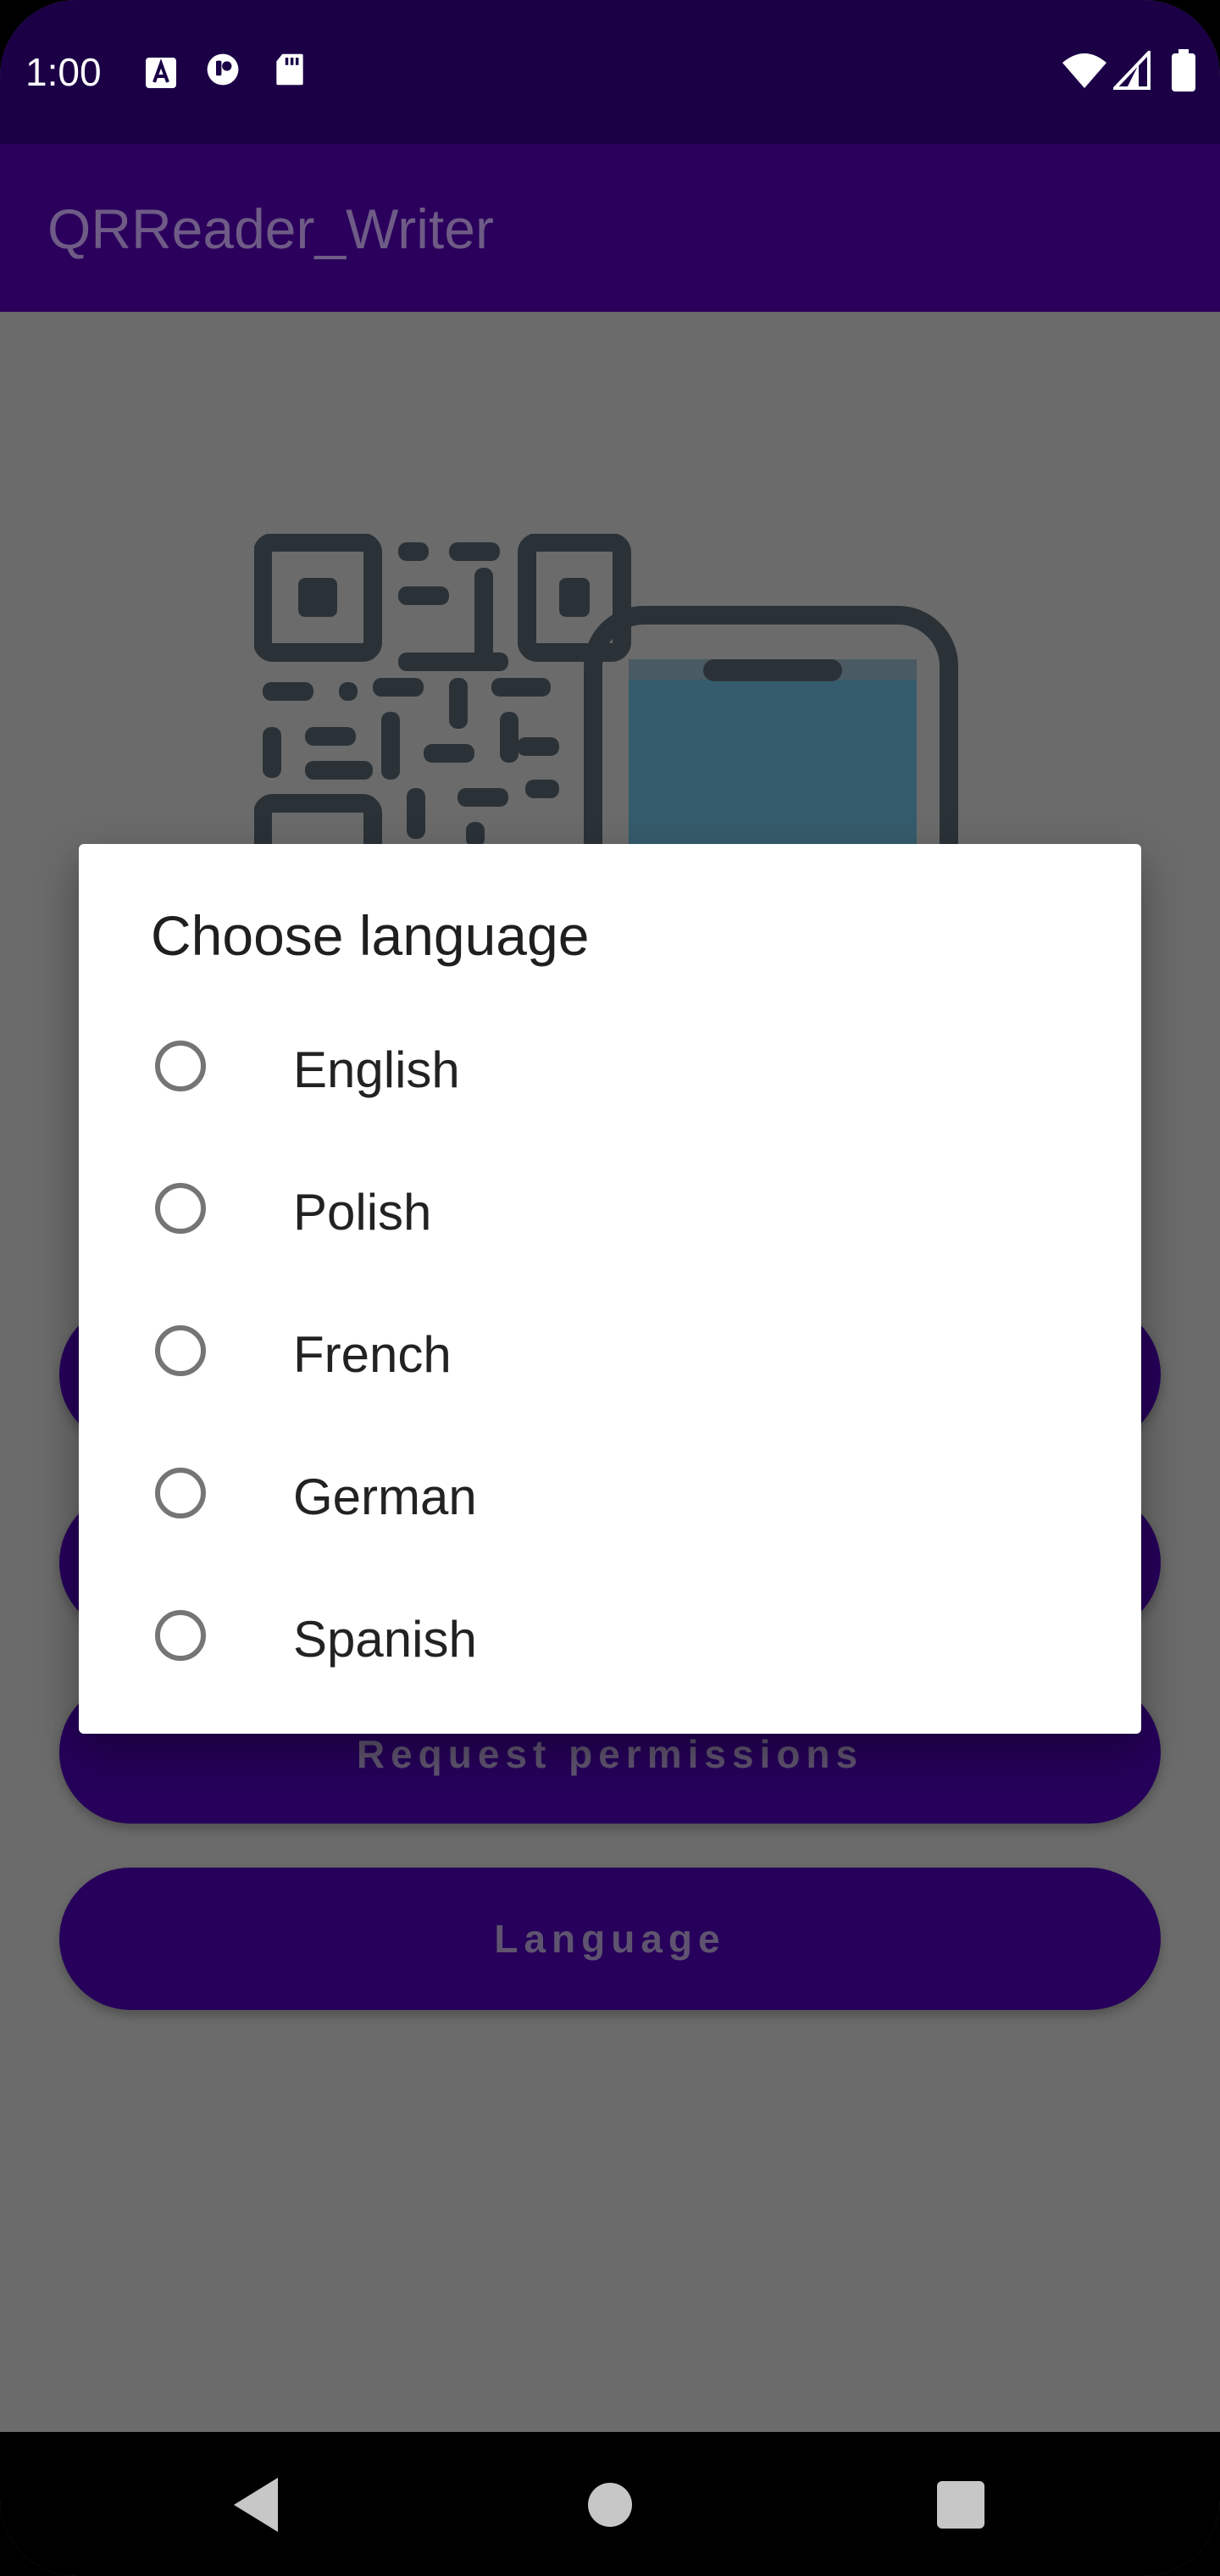 The width and height of the screenshot is (1220, 2576). What do you see at coordinates (960, 2505) in the screenshot?
I see `recent-apps-icon` at bounding box center [960, 2505].